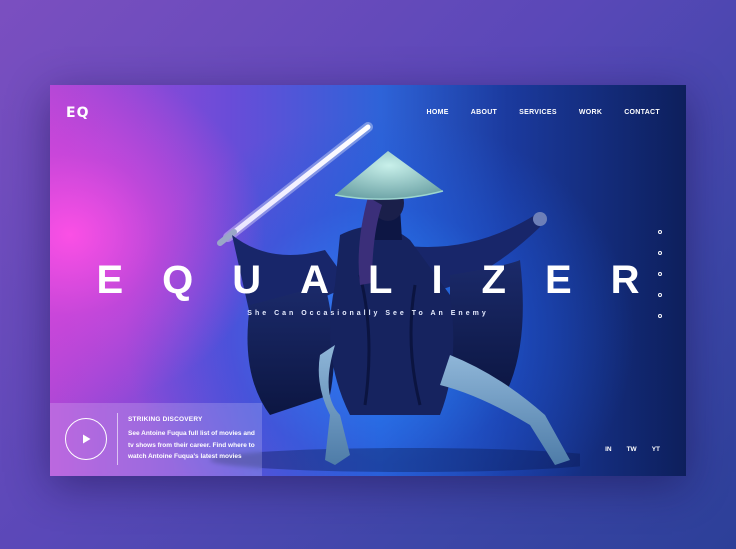 This screenshot has height=549, width=736. Describe the element at coordinates (117, 439) in the screenshot. I see `card-divider` at that location.